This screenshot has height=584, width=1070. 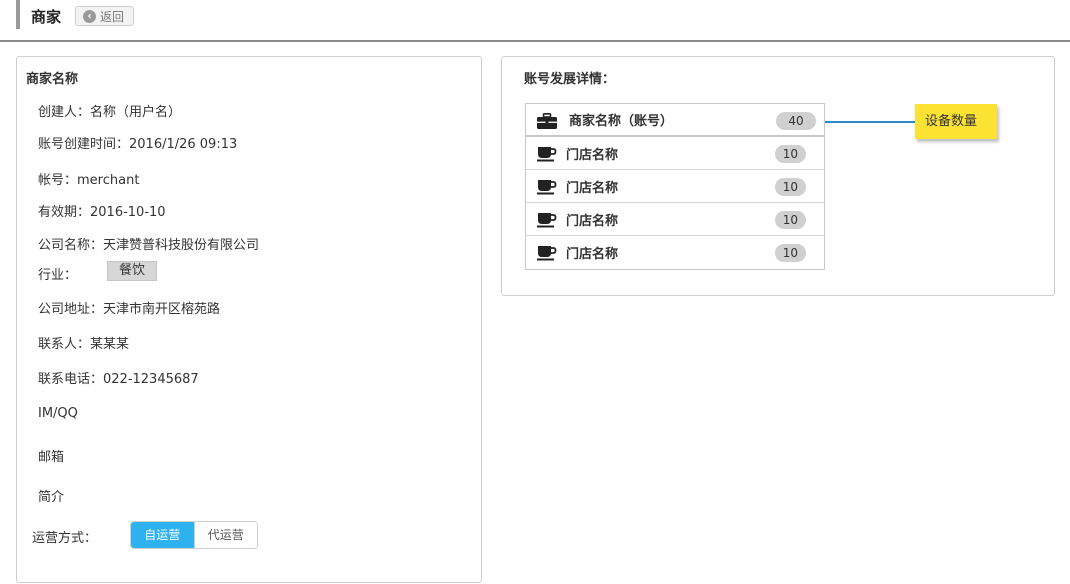 What do you see at coordinates (112, 16) in the screenshot?
I see `back-button-label: 返回` at bounding box center [112, 16].